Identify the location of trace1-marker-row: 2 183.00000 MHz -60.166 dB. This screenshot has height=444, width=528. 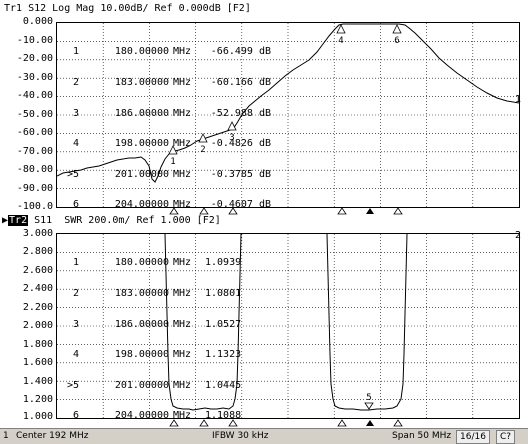
(165, 82).